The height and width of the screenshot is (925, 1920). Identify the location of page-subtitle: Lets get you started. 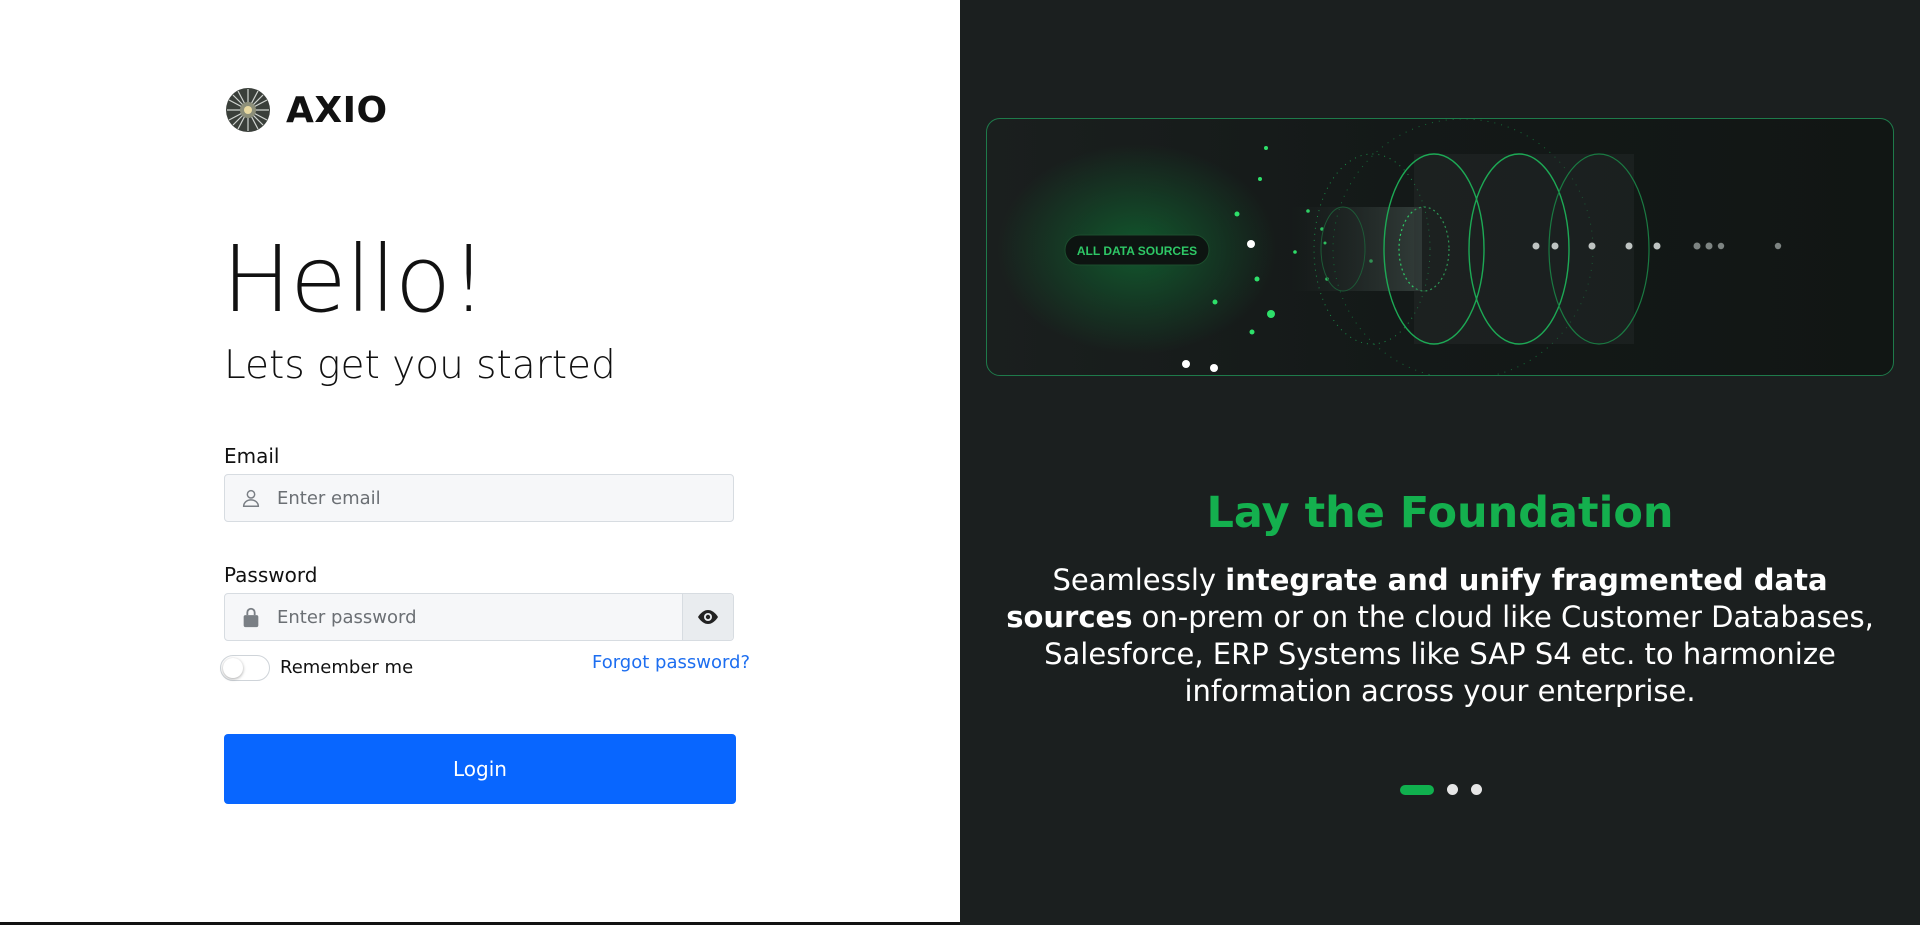
(420, 365).